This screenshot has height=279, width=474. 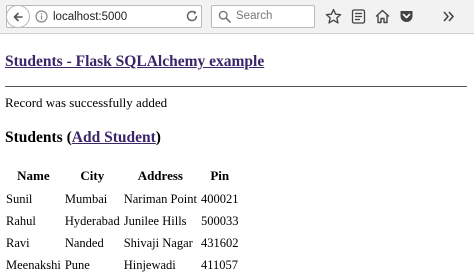 What do you see at coordinates (219, 220) in the screenshot?
I see `table-cell: 500033` at bounding box center [219, 220].